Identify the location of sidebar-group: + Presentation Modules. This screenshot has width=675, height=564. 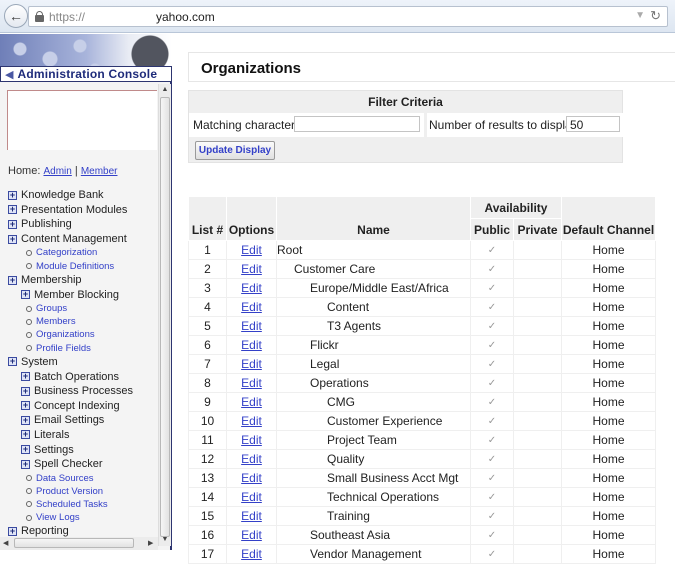
(82, 210).